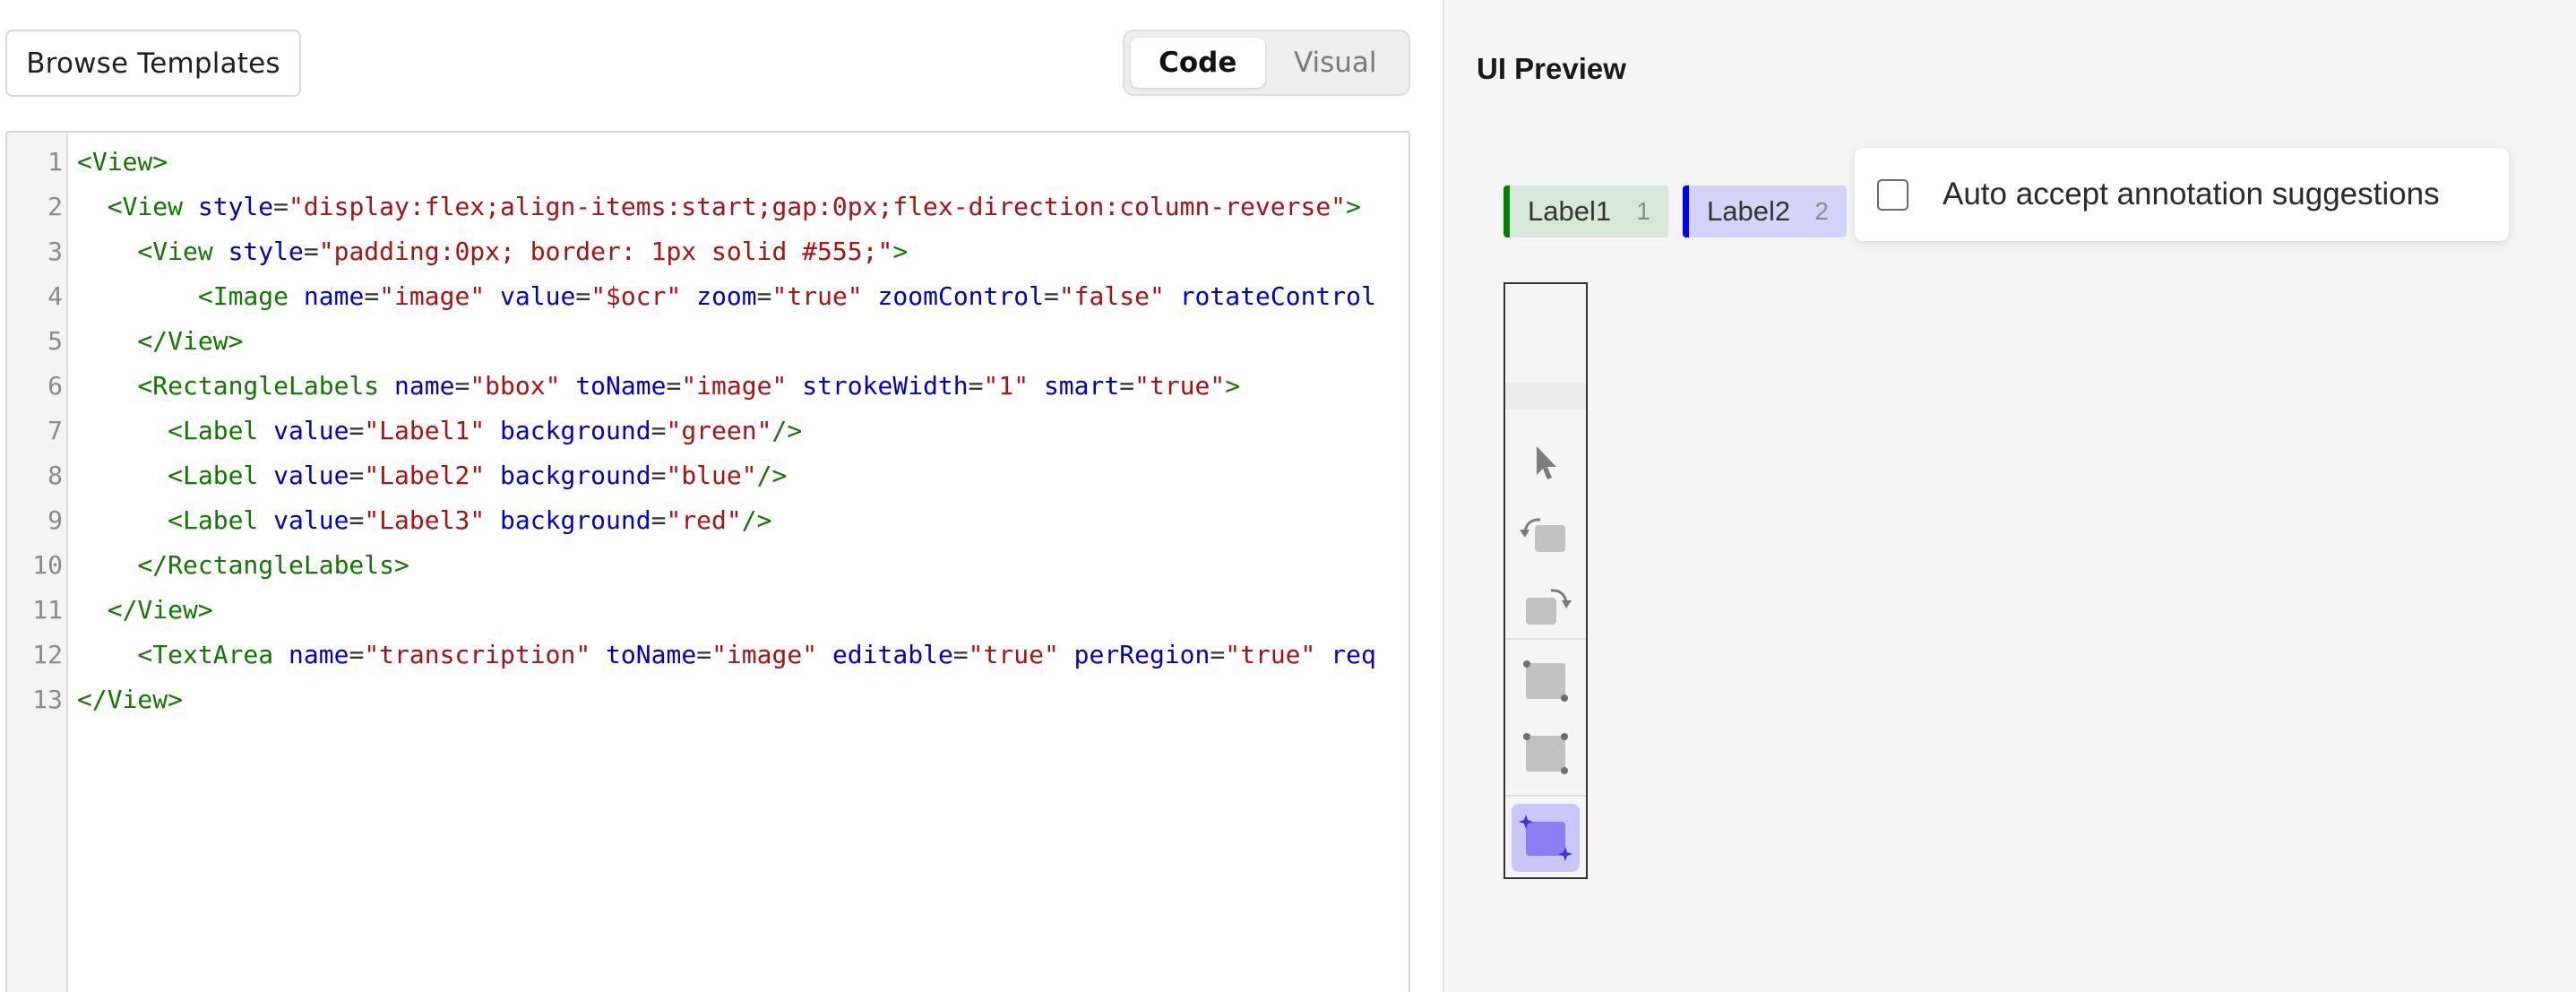  Describe the element at coordinates (425, 520) in the screenshot. I see `code-token: "Label3"` at that location.